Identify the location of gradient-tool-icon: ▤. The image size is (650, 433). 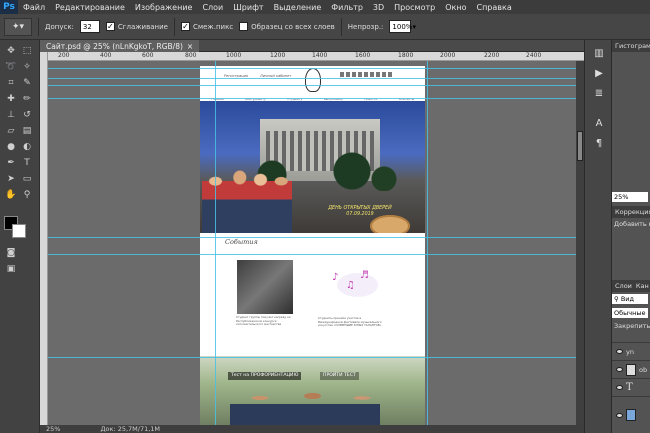
(27, 130).